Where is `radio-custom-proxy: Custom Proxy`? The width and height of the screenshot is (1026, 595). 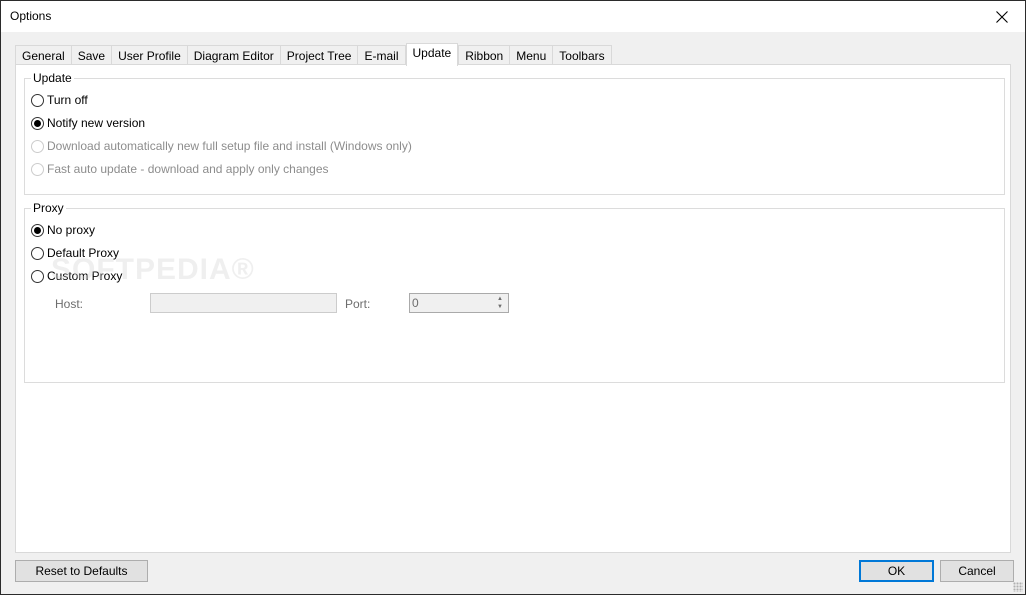
radio-custom-proxy: Custom Proxy is located at coordinates (76, 276).